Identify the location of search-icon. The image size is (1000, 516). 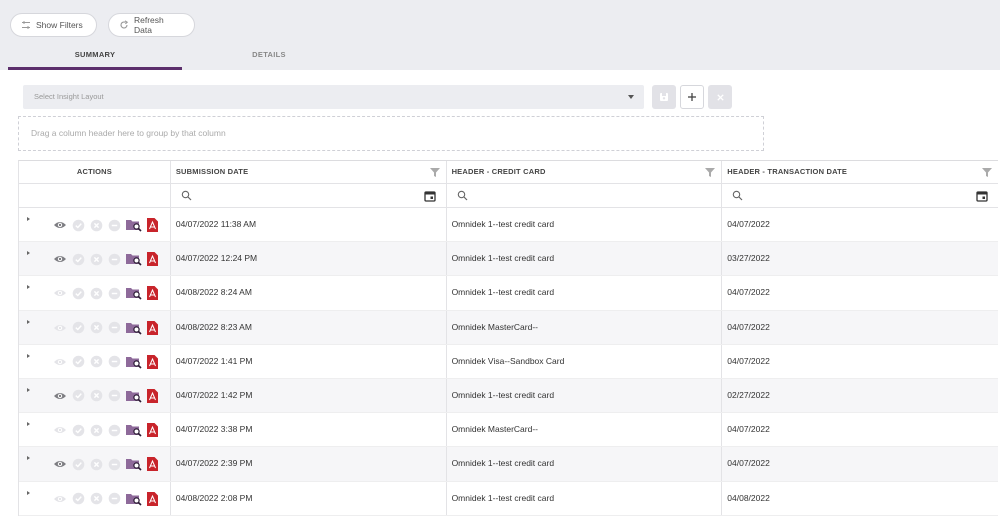
(186, 195).